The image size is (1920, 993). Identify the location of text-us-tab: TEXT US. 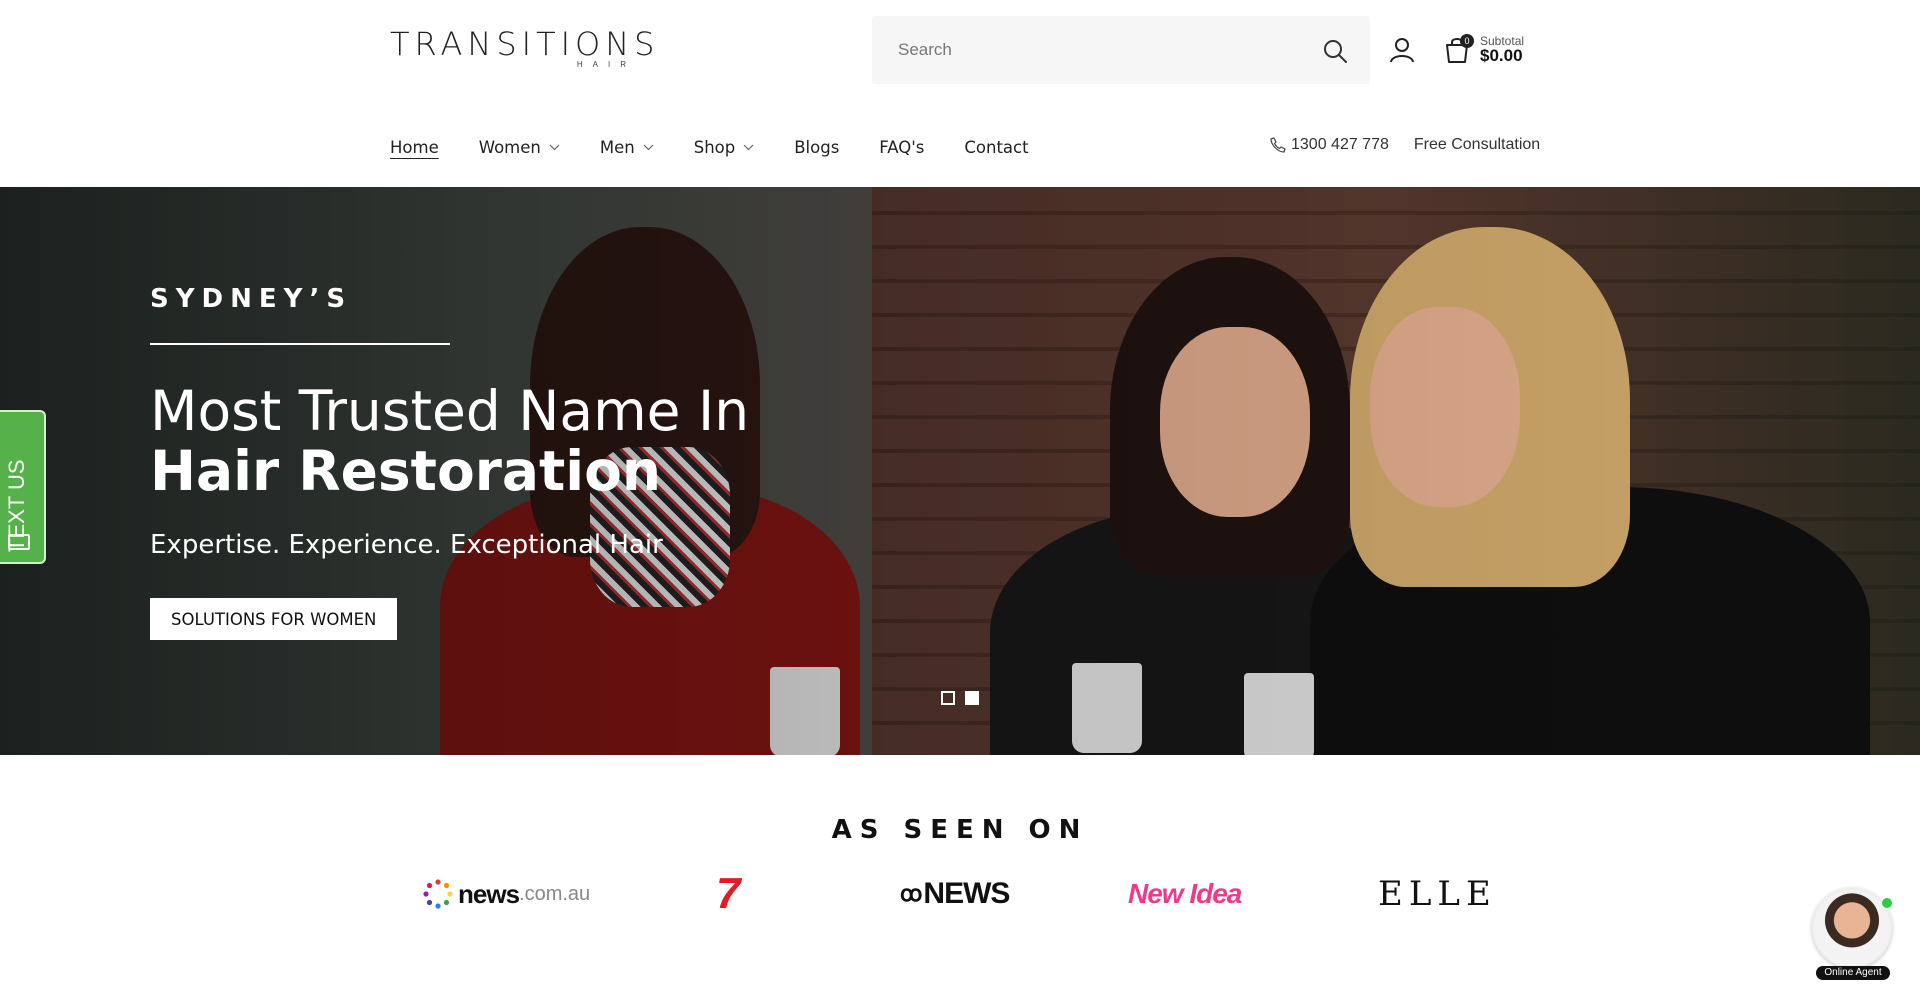
(23, 487).